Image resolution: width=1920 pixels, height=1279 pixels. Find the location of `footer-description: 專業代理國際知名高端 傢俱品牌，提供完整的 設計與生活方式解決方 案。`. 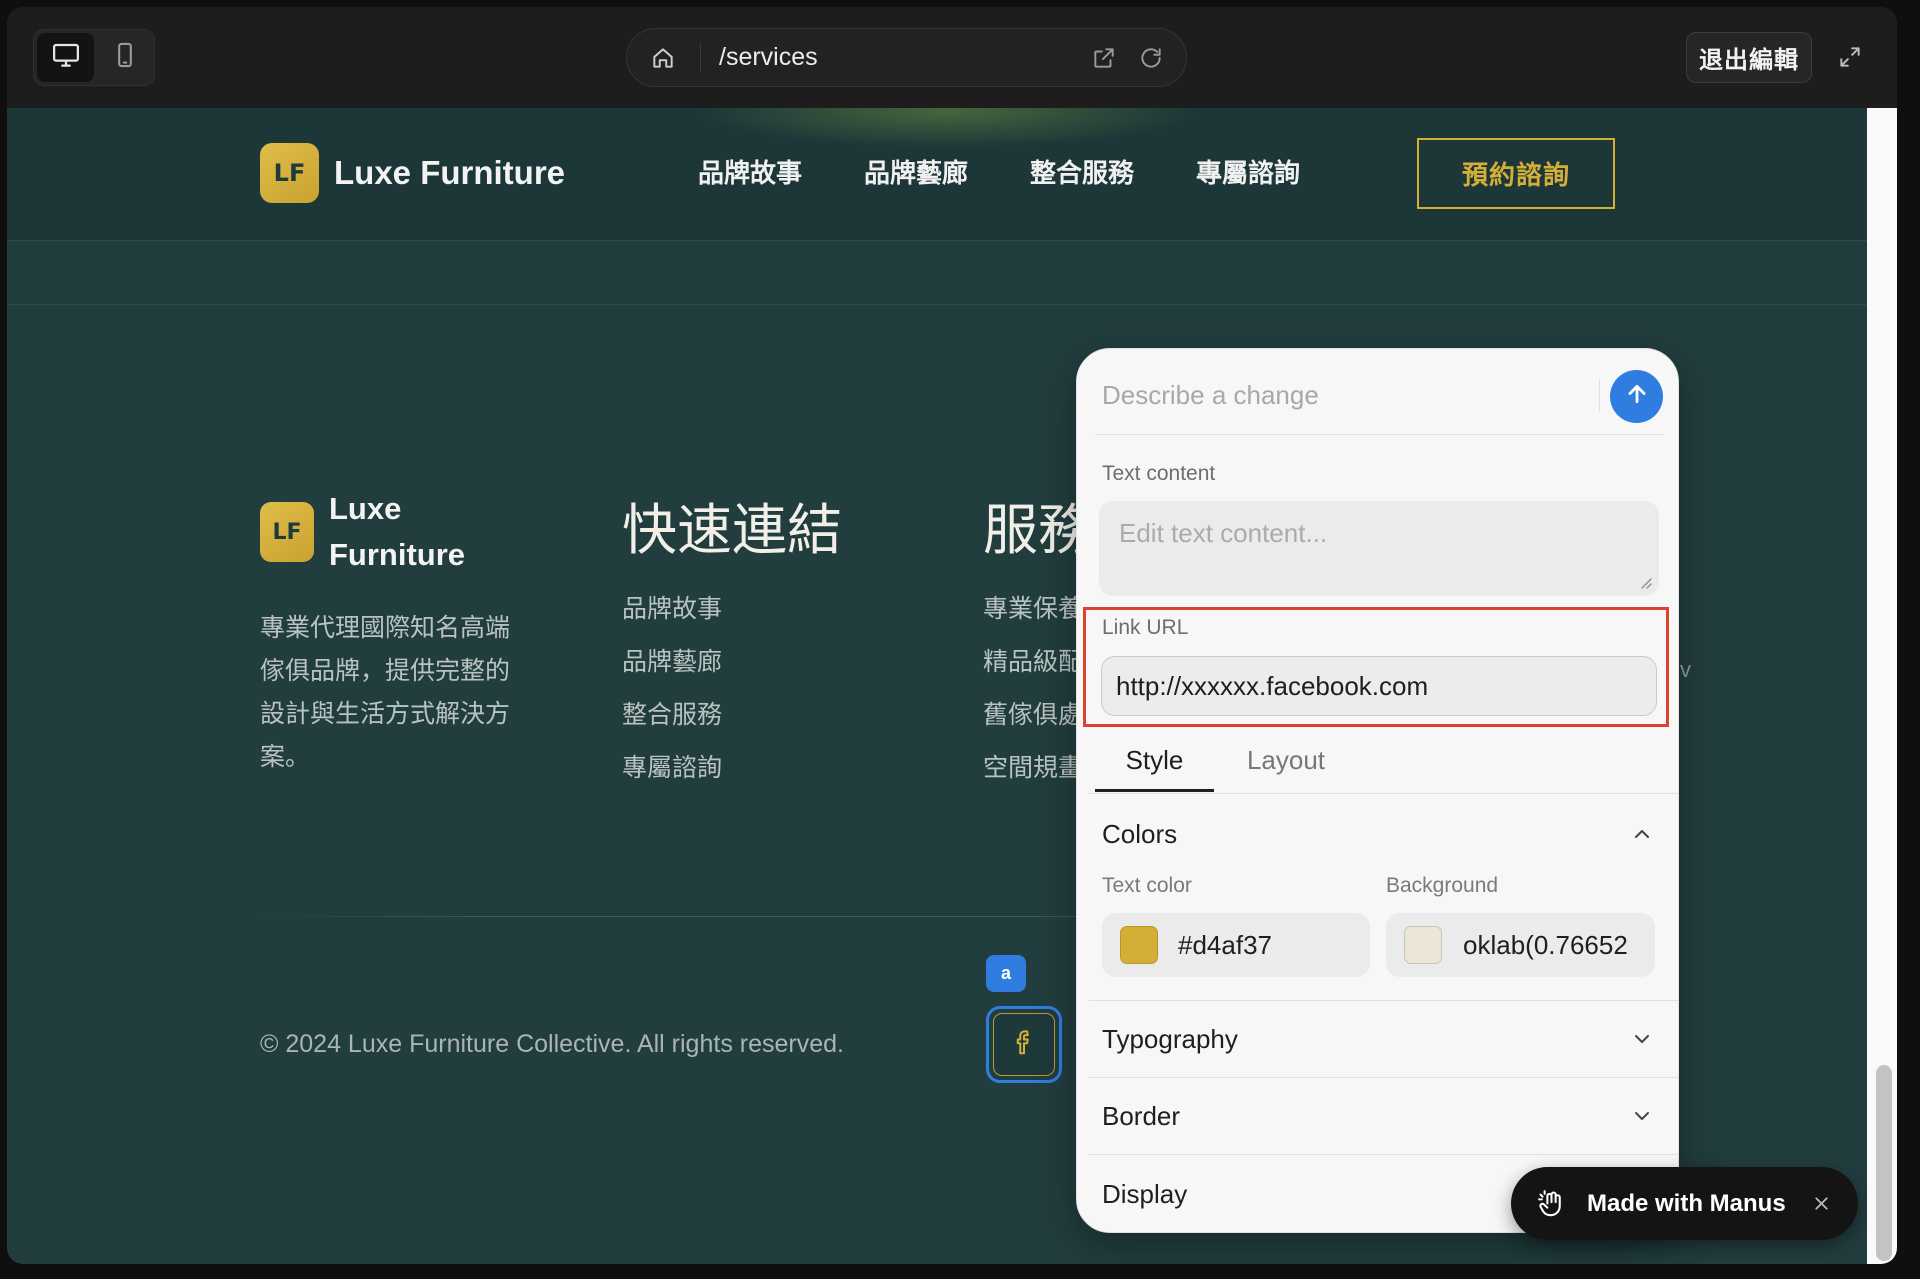

footer-description: 專業代理國際知名高端 傢俱品牌，提供完整的 設計與生活方式解決方 案。 is located at coordinates (385, 693).